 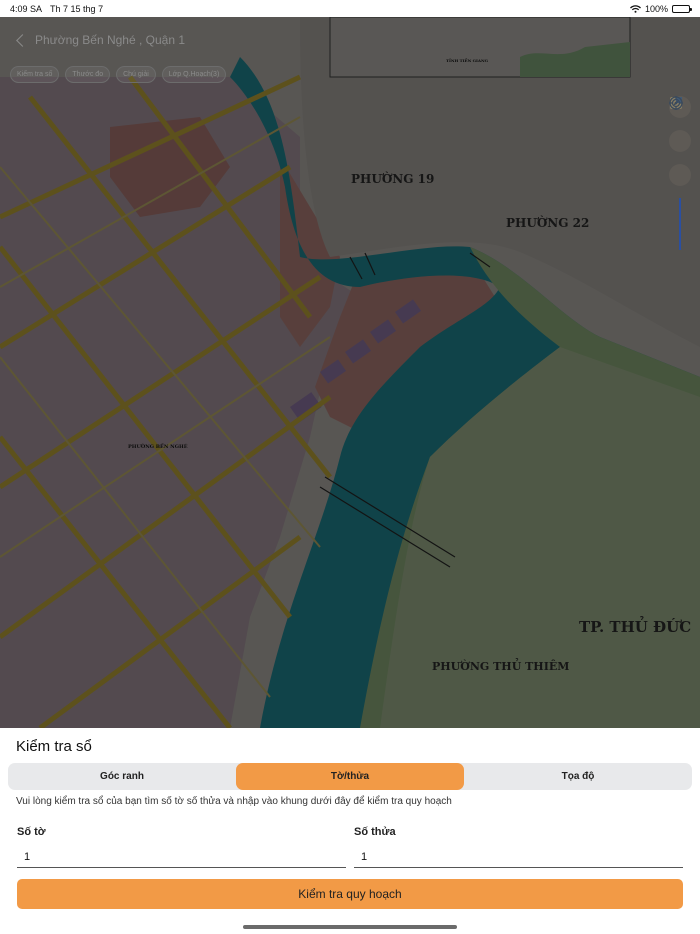 I want to click on chip-lop-quy-hoach: Lớp Q.Hoạch(3), so click(x=194, y=74).